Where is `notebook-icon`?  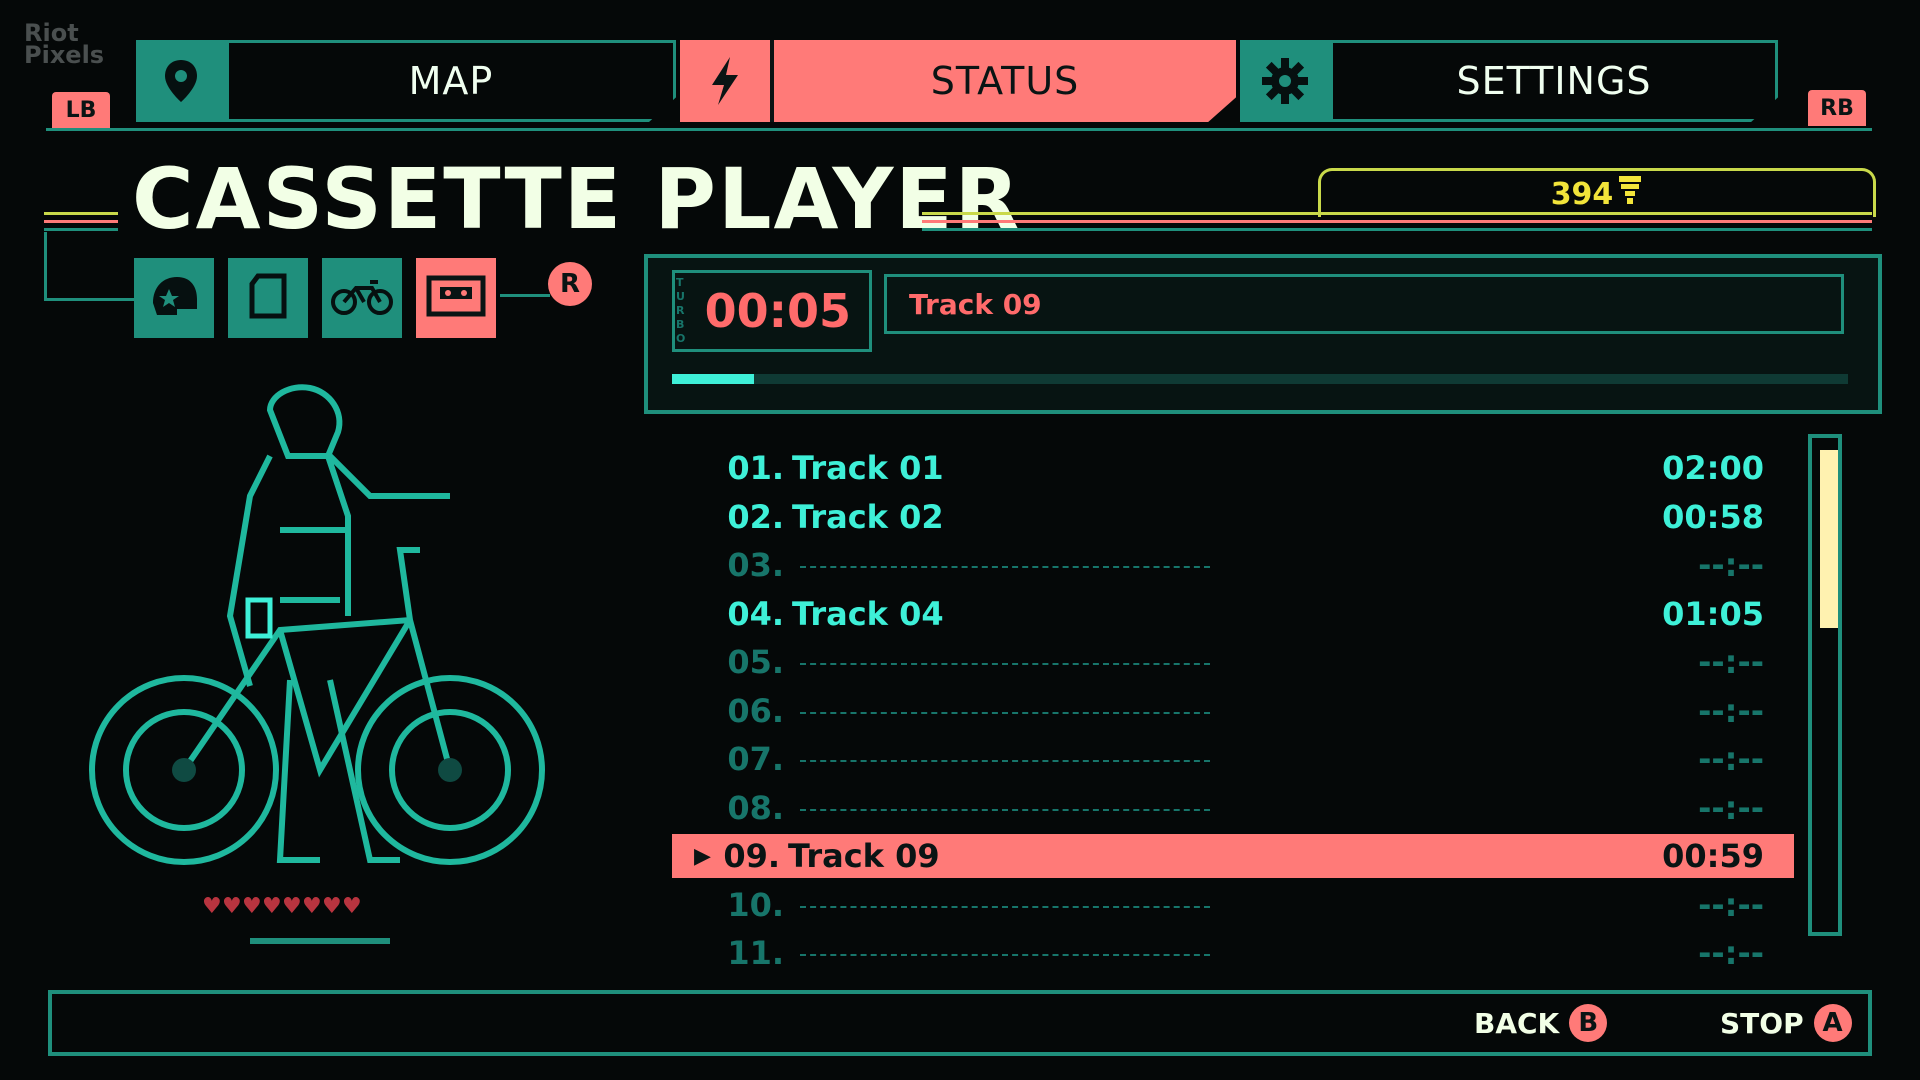
notebook-icon is located at coordinates (268, 298).